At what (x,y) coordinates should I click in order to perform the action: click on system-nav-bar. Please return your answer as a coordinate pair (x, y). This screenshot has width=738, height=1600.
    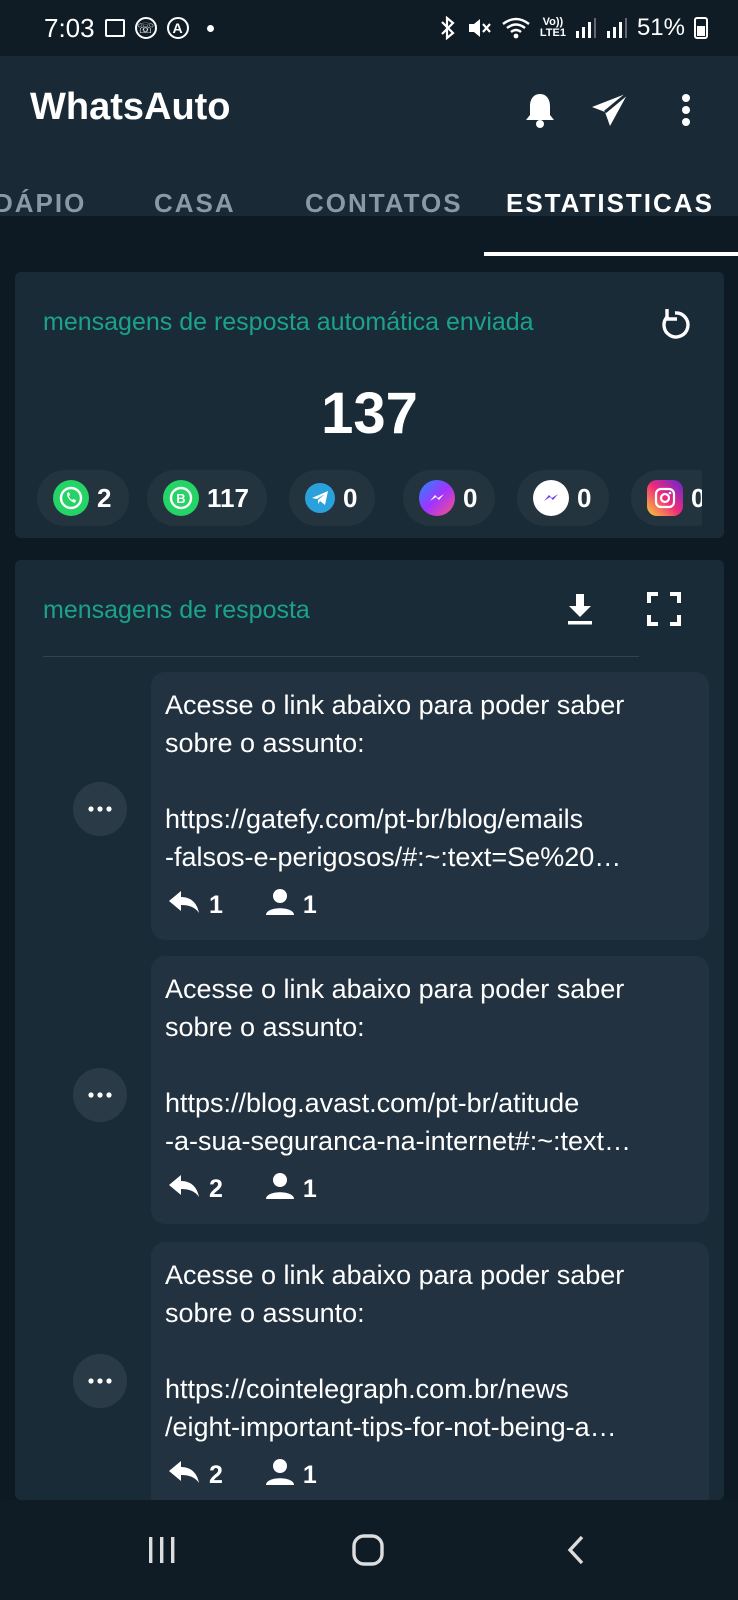
    Looking at the image, I should click on (369, 1550).